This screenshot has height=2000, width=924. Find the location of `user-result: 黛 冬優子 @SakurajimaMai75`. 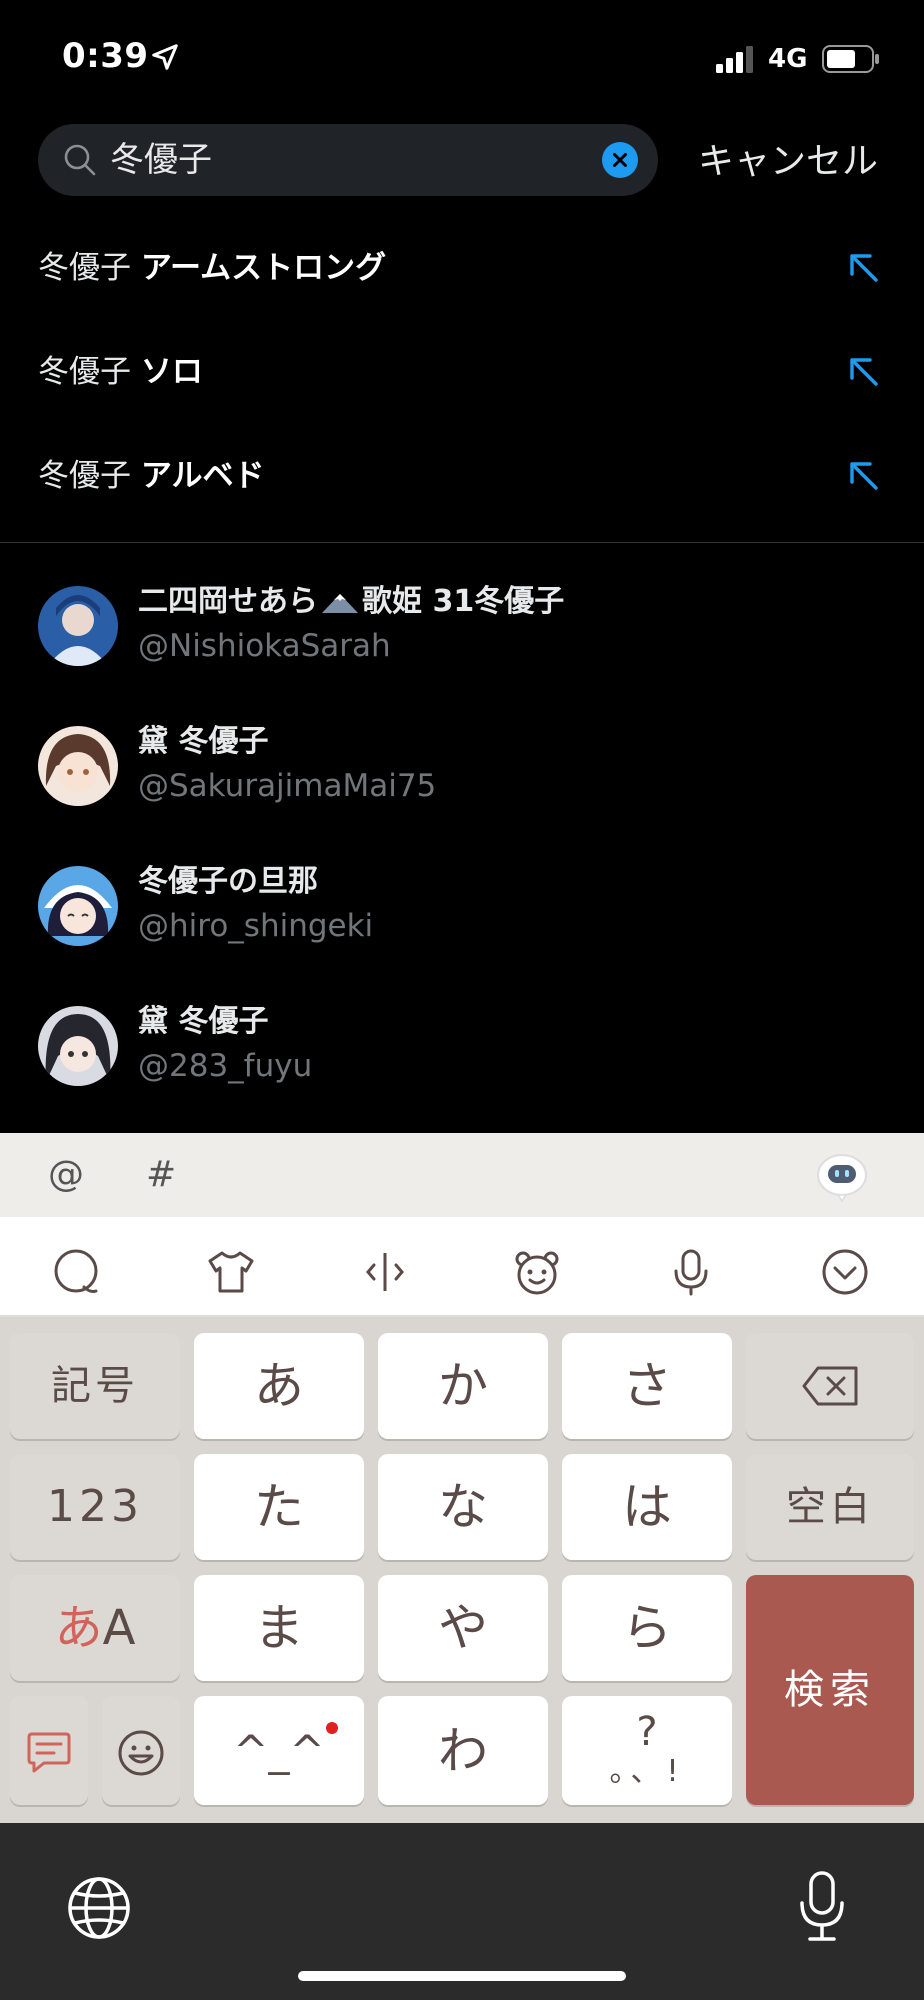

user-result: 黛 冬優子 @SakurajimaMai75 is located at coordinates (462, 770).